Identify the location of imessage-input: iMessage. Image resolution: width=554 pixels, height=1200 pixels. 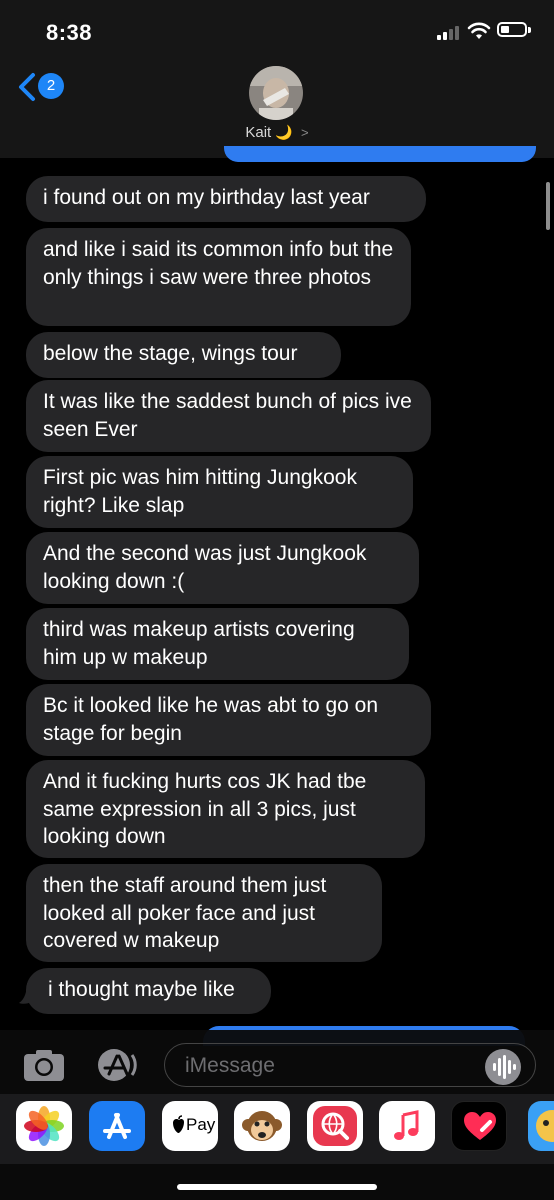
(350, 1065).